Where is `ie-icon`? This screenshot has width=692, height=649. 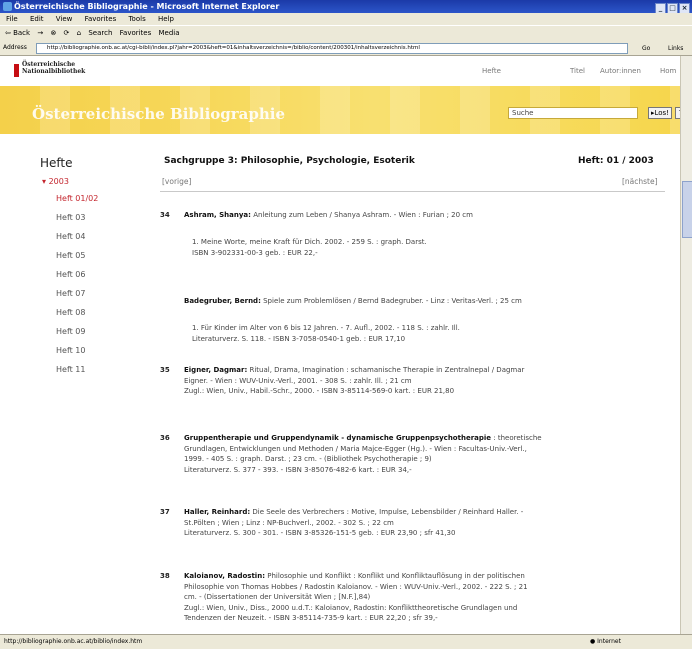
ie-icon is located at coordinates (7, 6).